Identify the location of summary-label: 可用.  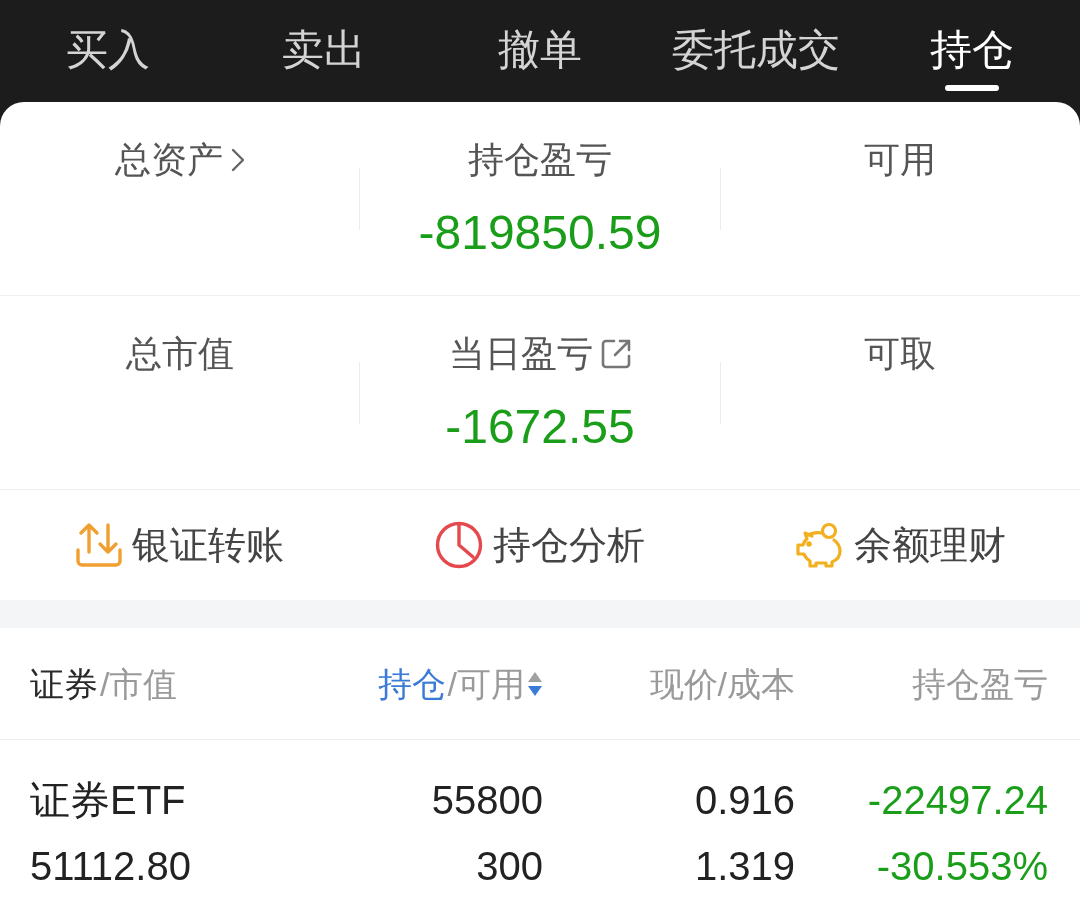
(900, 160).